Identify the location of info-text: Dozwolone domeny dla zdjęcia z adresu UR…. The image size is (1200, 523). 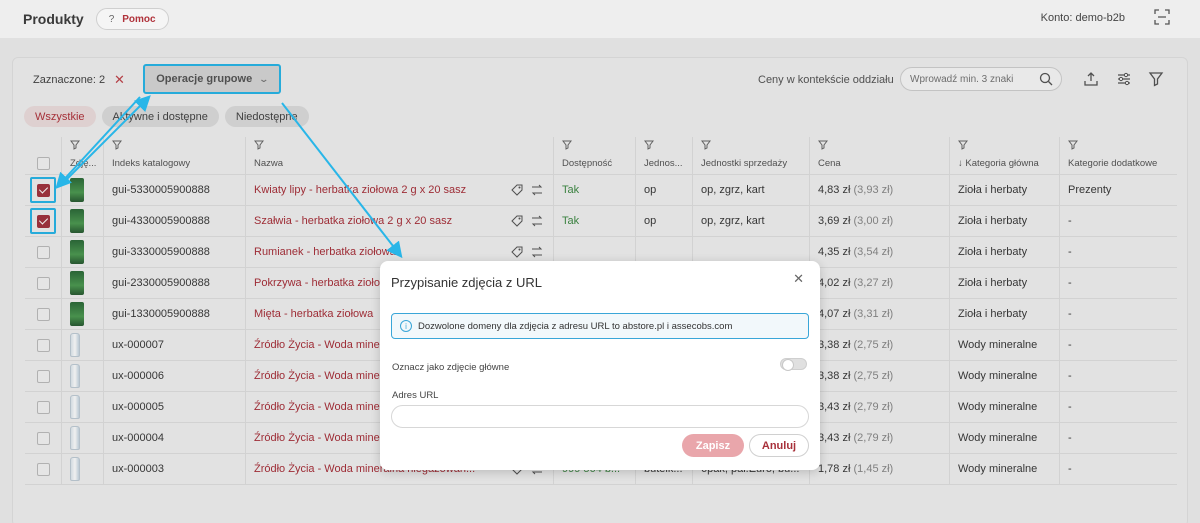
(575, 326).